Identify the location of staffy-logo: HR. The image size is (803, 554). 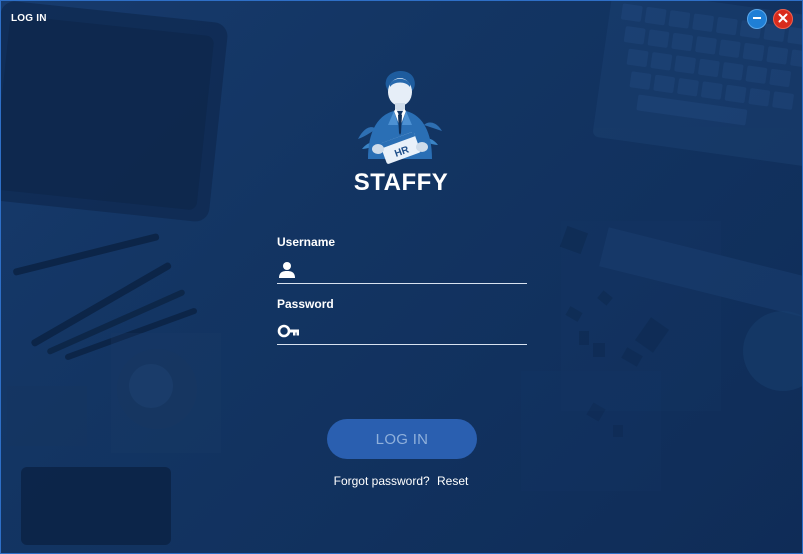
(400, 116).